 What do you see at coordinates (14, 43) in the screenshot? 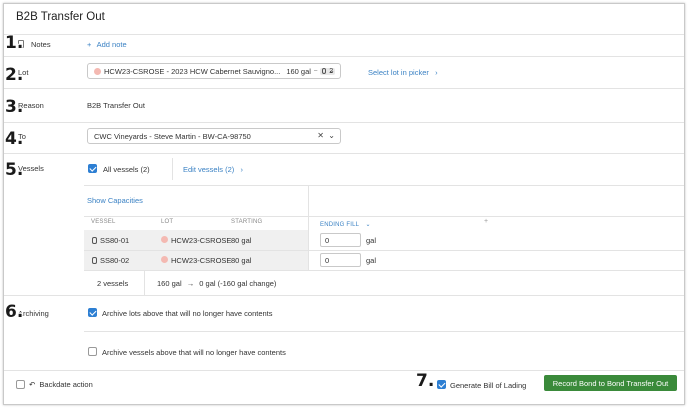
I see `step-marker: 1.` at bounding box center [14, 43].